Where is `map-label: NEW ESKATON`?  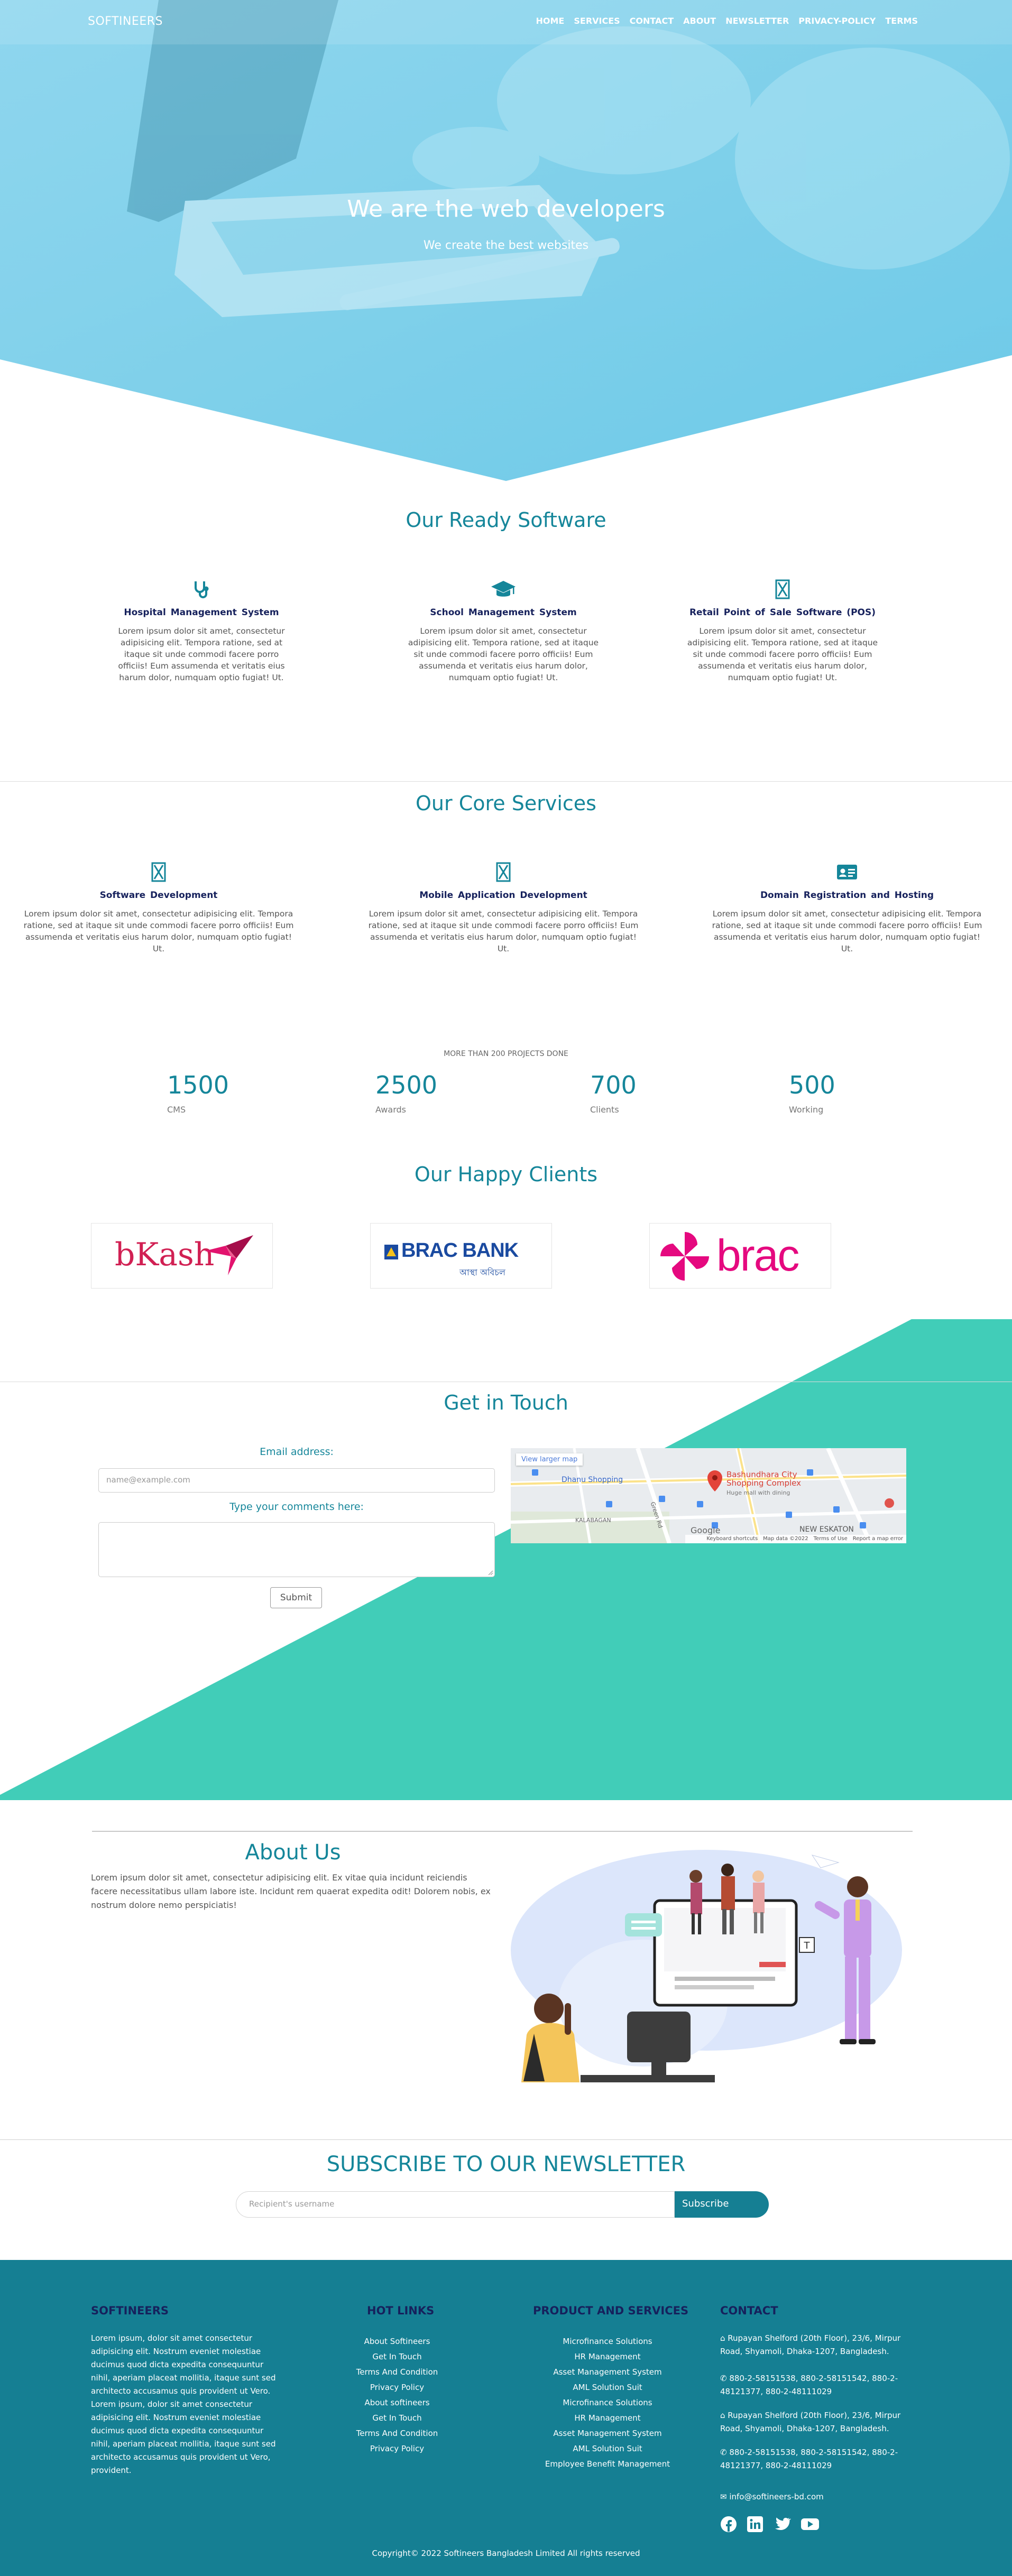 map-label: NEW ESKATON is located at coordinates (826, 1529).